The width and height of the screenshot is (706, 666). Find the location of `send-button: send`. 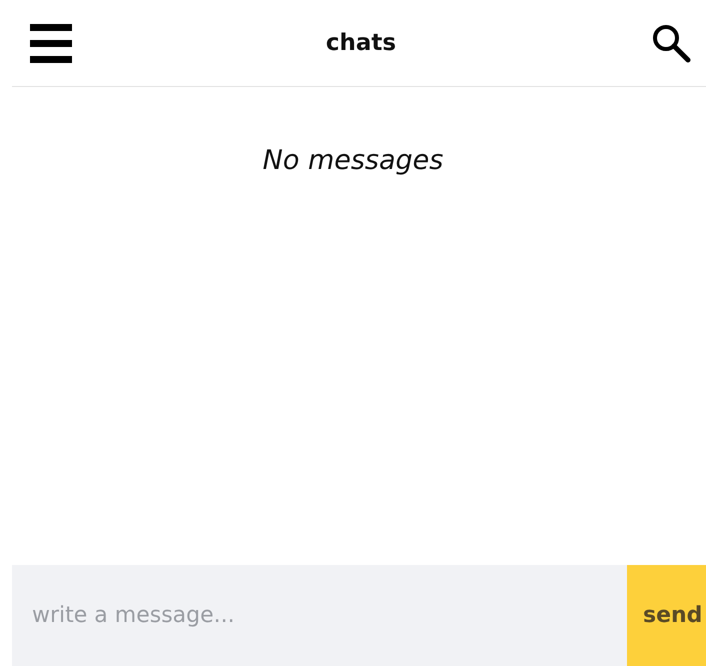

send-button: send is located at coordinates (666, 615).